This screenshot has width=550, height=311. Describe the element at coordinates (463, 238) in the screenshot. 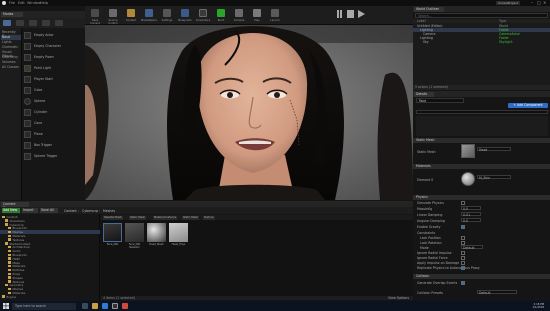

I see `lock-position-checkbox` at that location.